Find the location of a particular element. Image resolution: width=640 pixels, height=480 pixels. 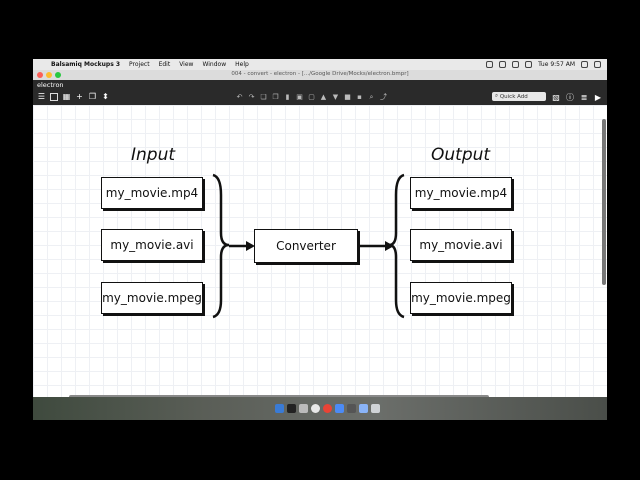

copy-icon: ❏ is located at coordinates (263, 97).